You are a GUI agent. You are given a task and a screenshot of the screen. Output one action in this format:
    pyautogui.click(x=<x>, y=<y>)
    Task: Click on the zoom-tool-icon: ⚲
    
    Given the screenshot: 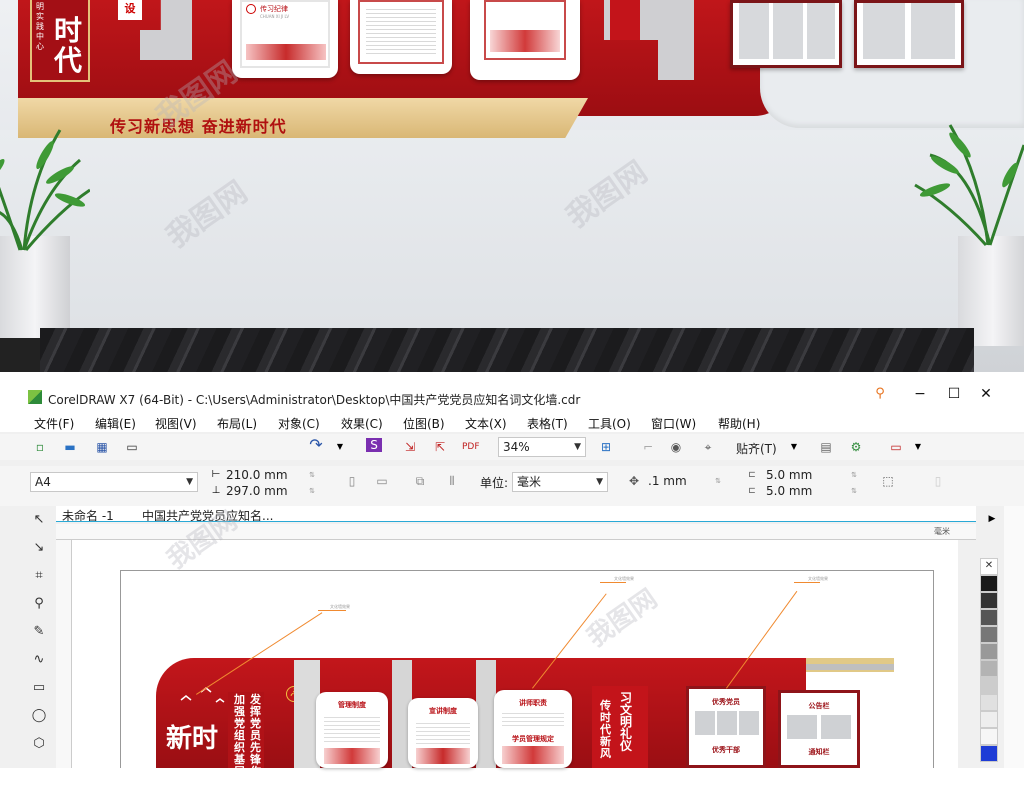 What is the action you would take?
    pyautogui.click(x=39, y=605)
    